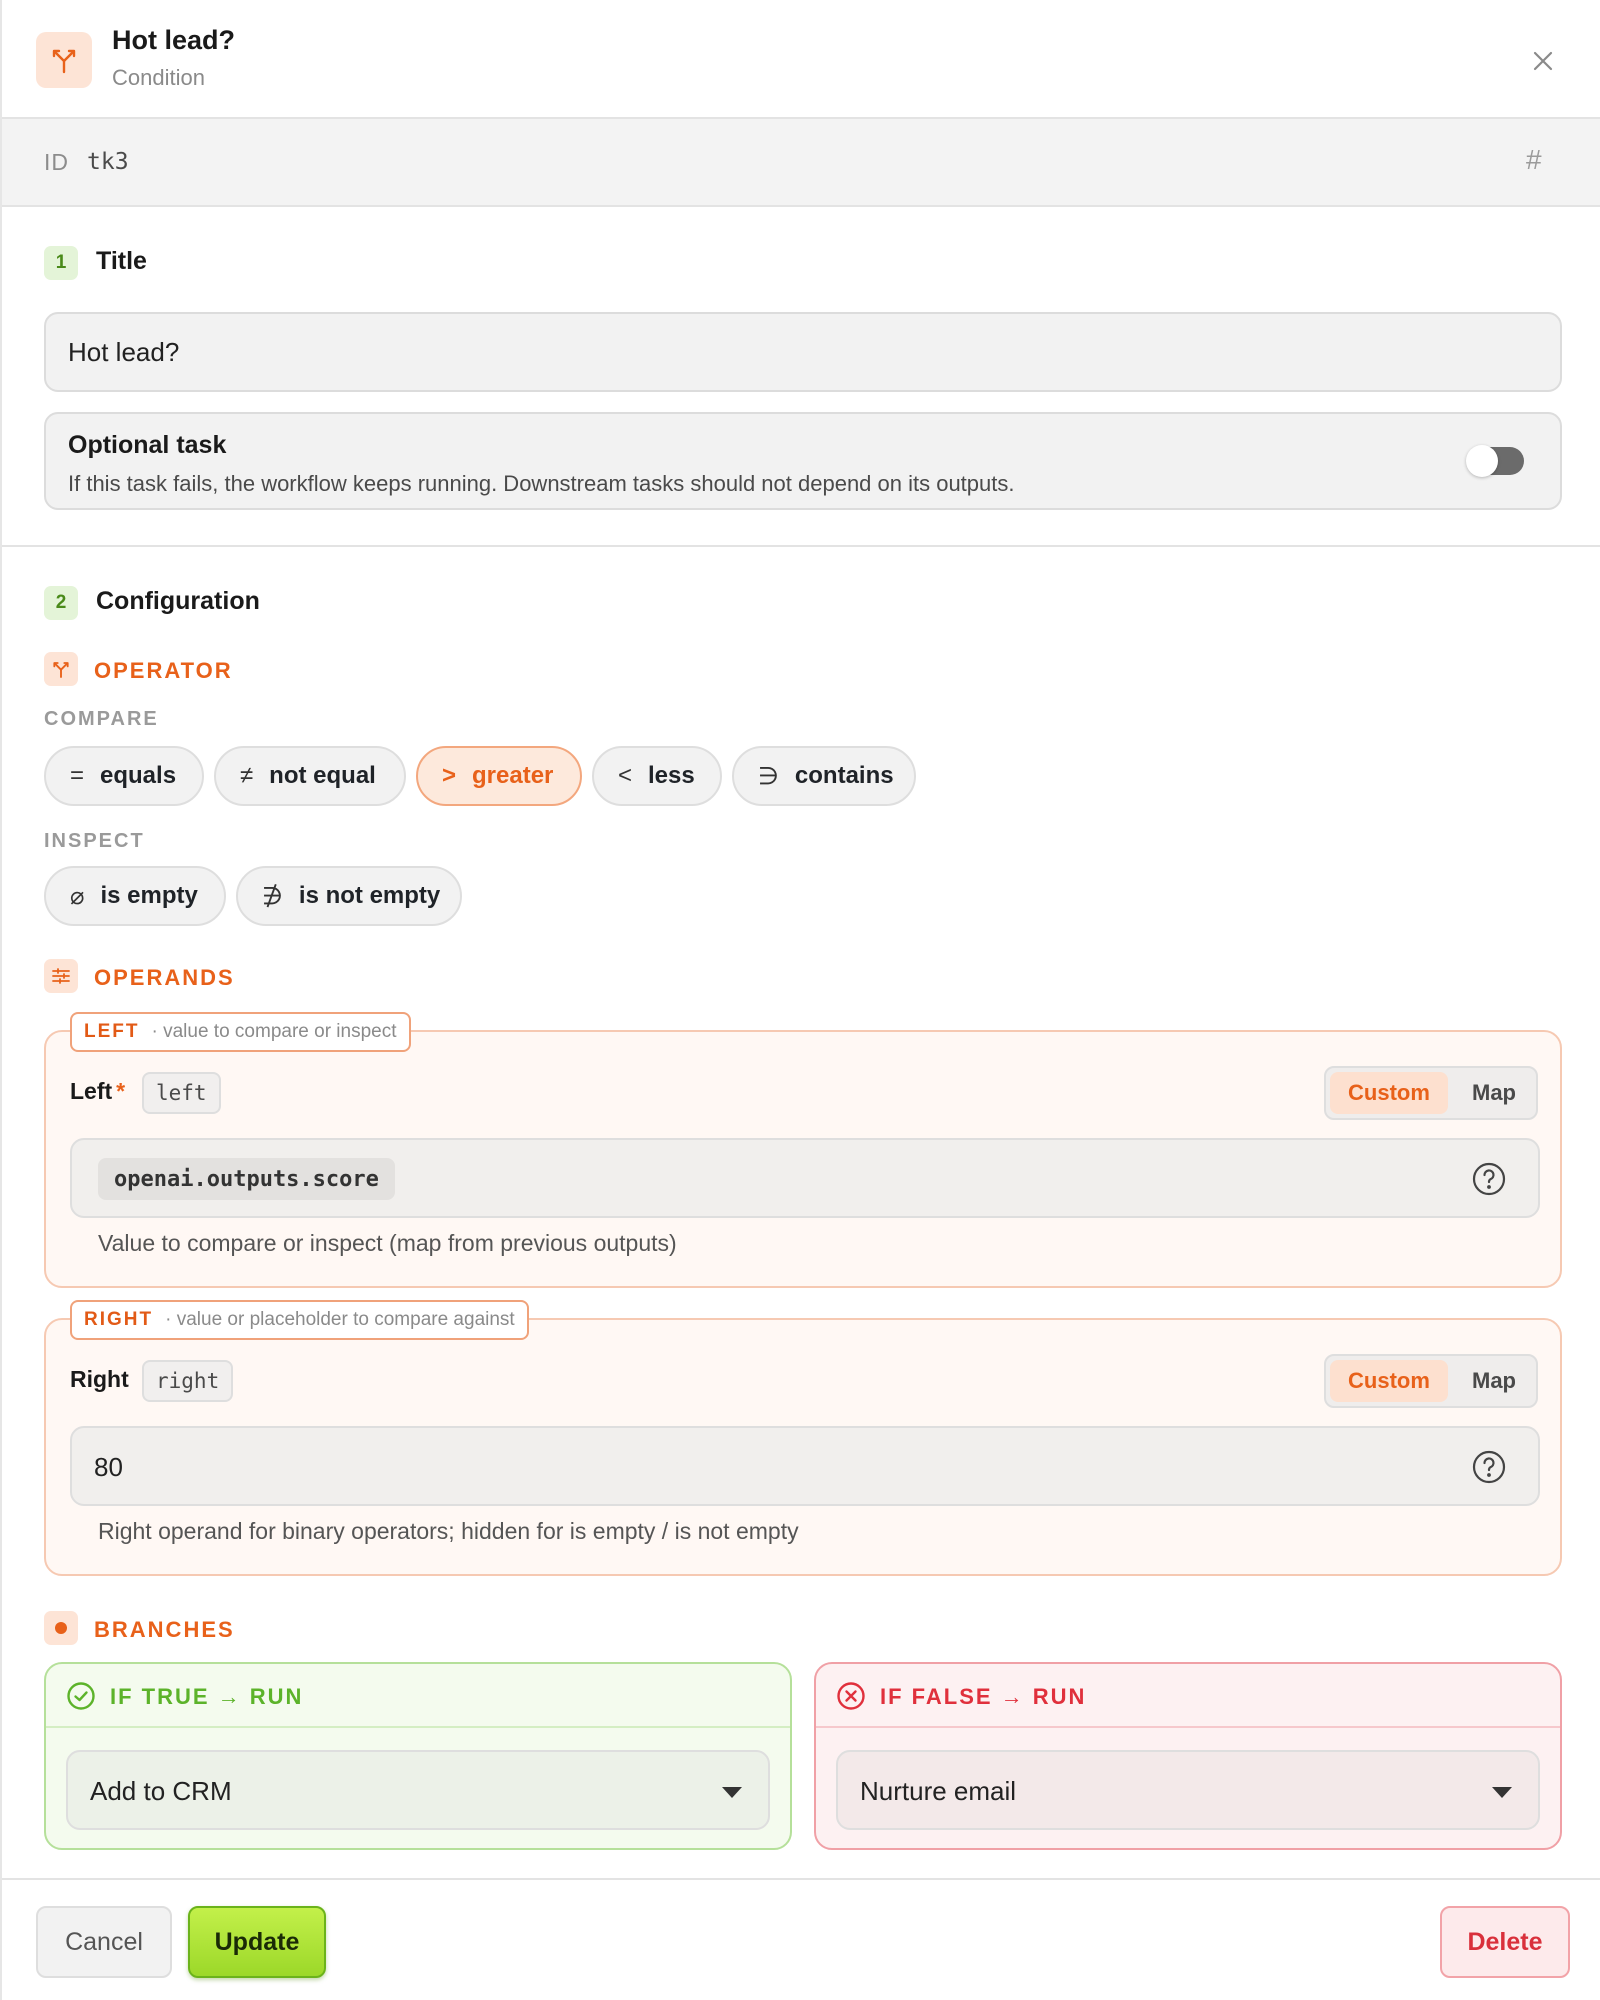 The image size is (1600, 2000). I want to click on operator-label: OPERATOR, so click(163, 670).